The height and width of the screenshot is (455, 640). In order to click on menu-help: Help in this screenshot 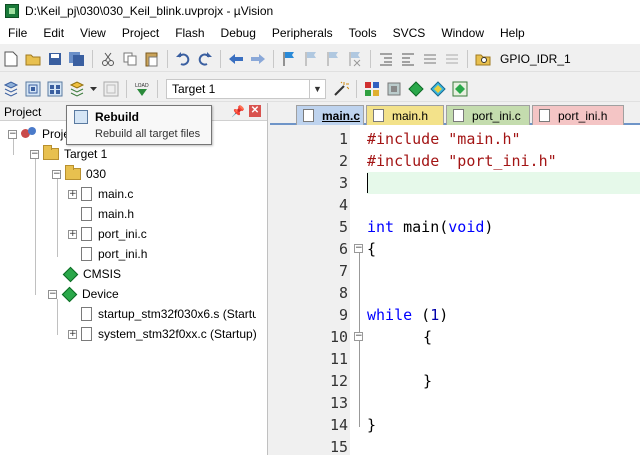, I will do `click(512, 33)`.